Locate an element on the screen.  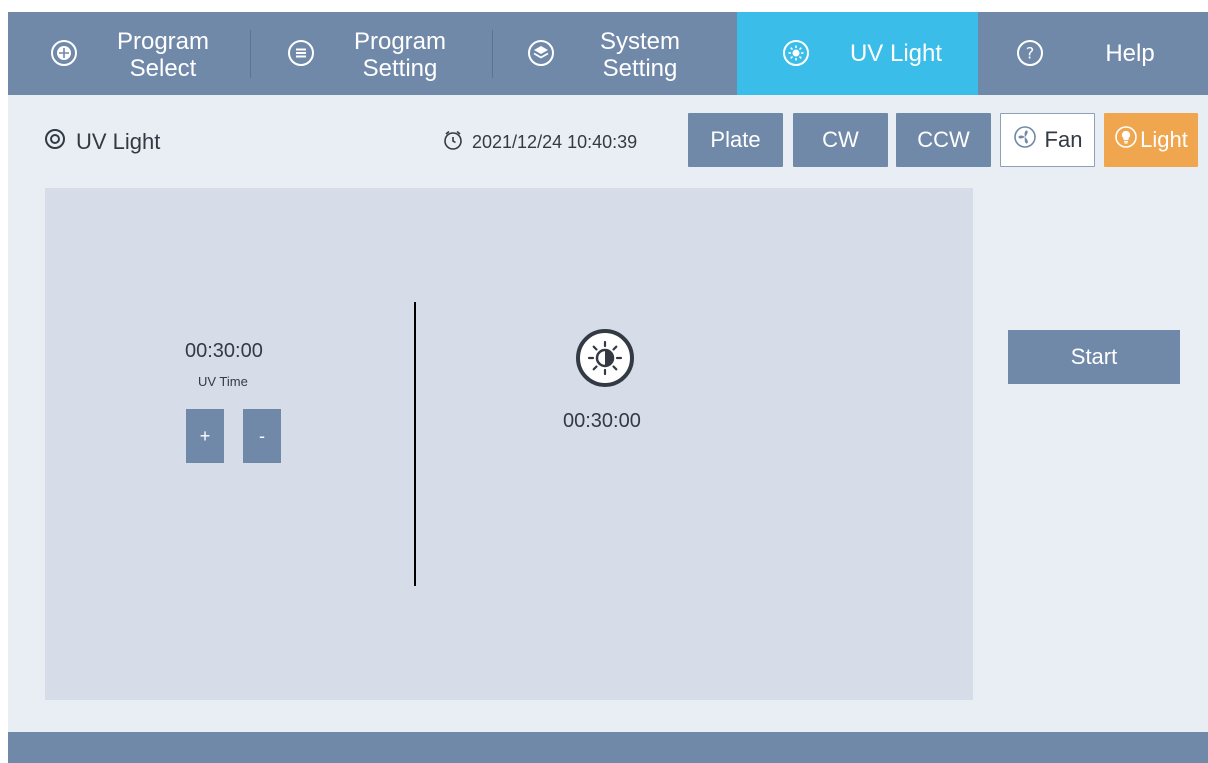
tab-program-setting-line2: Setting is located at coordinates (400, 68).